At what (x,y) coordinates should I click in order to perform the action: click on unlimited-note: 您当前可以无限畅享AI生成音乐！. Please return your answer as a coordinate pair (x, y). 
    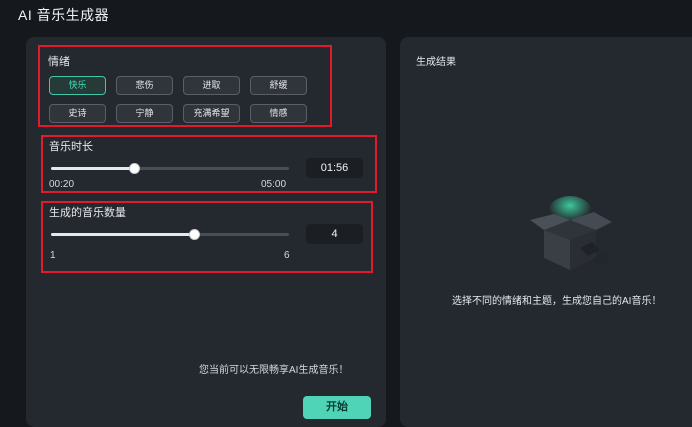
    Looking at the image, I should click on (274, 370).